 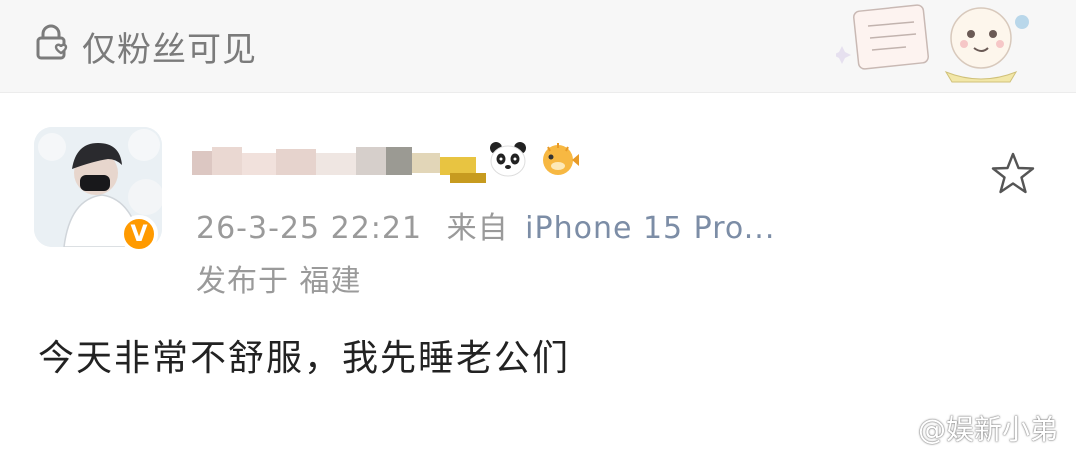 What do you see at coordinates (139, 234) in the screenshot?
I see `verified-badge: V` at bounding box center [139, 234].